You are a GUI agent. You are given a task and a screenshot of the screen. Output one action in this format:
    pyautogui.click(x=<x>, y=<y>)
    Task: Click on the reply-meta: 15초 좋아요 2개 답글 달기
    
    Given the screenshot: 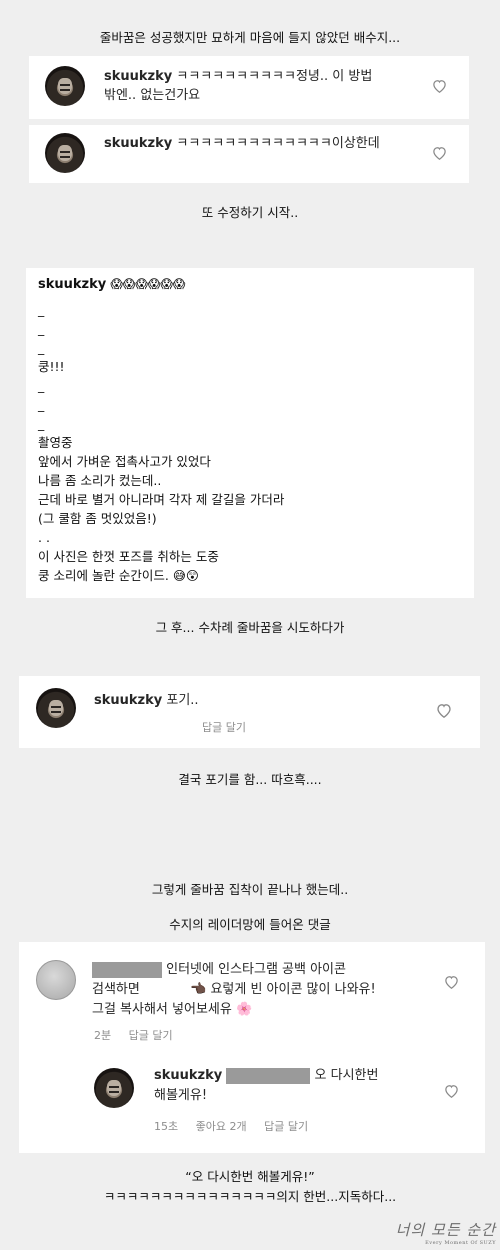 What is the action you would take?
    pyautogui.click(x=238, y=1126)
    